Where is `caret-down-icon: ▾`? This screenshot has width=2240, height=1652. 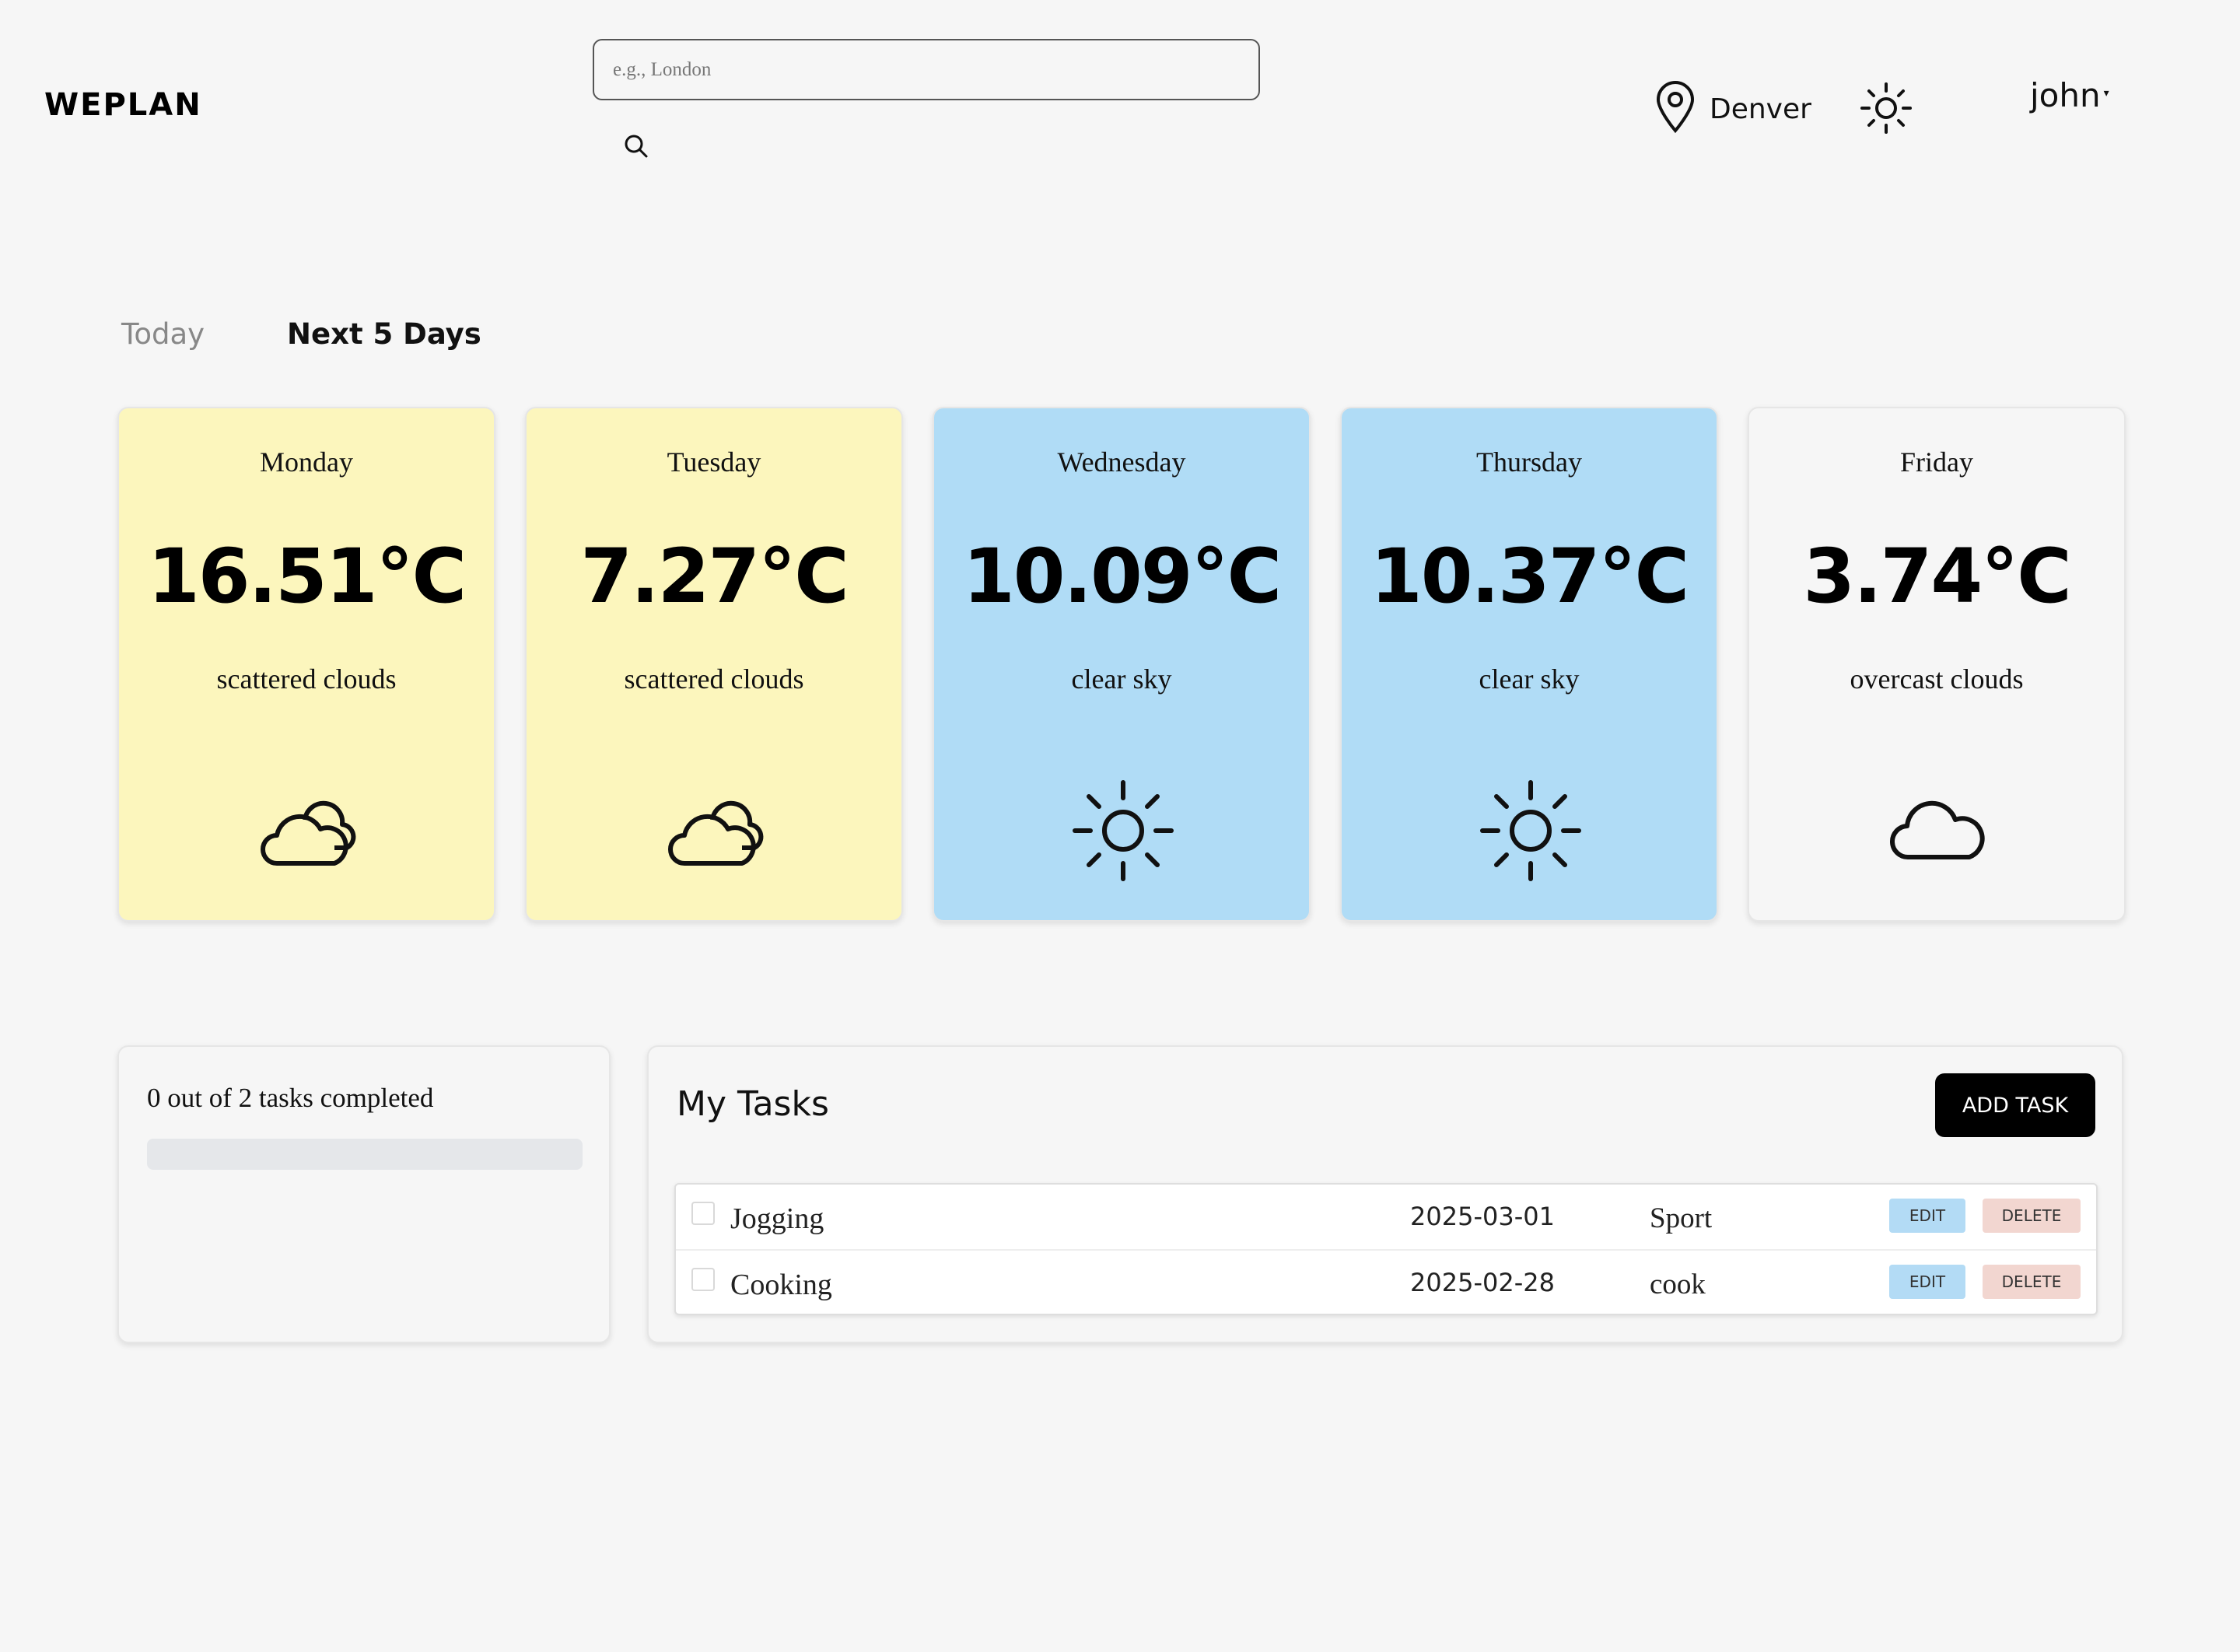
caret-down-icon: ▾ is located at coordinates (2106, 94).